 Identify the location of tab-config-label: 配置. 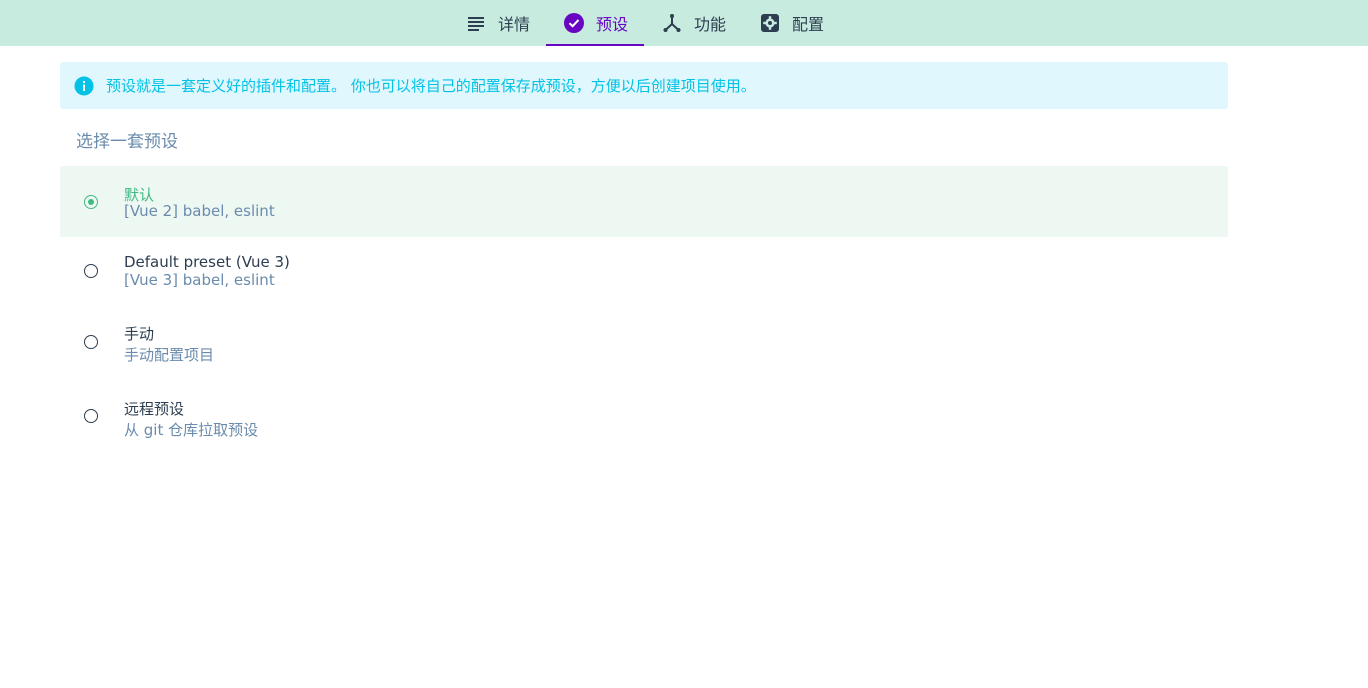
(808, 24).